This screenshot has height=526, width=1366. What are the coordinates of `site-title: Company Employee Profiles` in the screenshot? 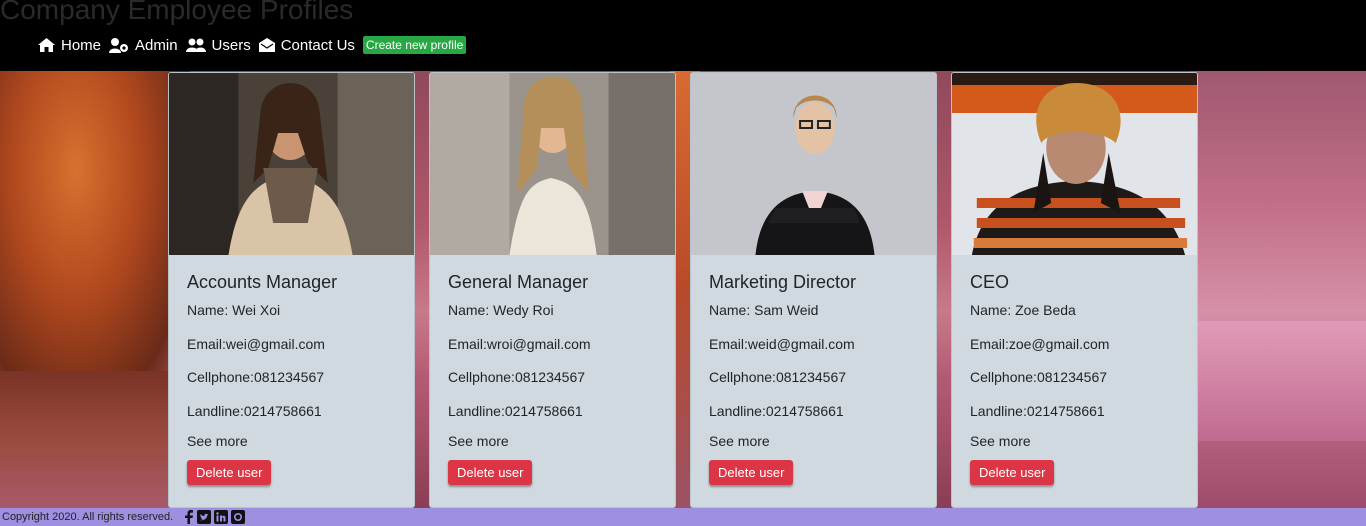 It's located at (177, 12).